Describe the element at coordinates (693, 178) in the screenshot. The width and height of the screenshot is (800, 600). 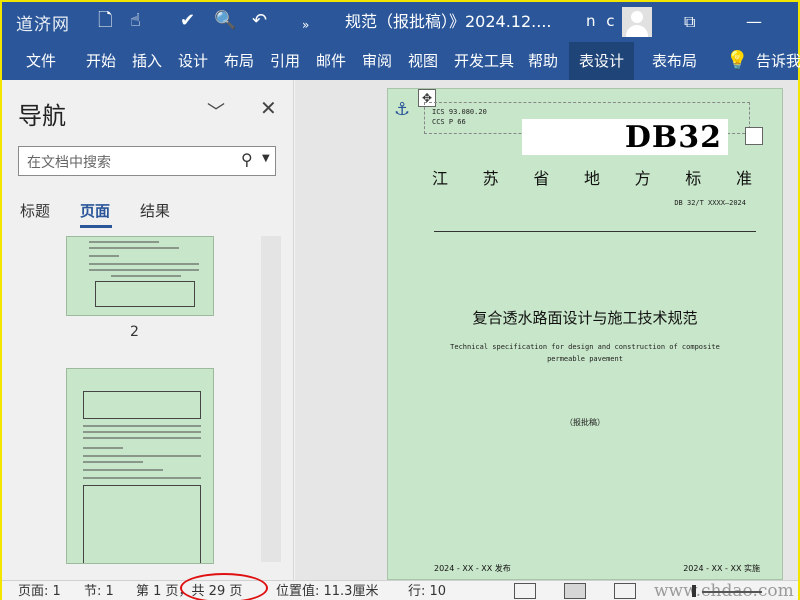
I see `heading-char: 标` at that location.